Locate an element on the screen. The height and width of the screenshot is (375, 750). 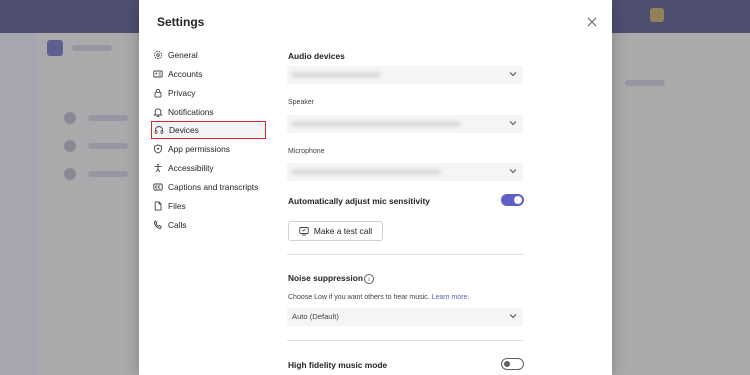
nav-item-app-permissions: App permissions is located at coordinates (209, 148).